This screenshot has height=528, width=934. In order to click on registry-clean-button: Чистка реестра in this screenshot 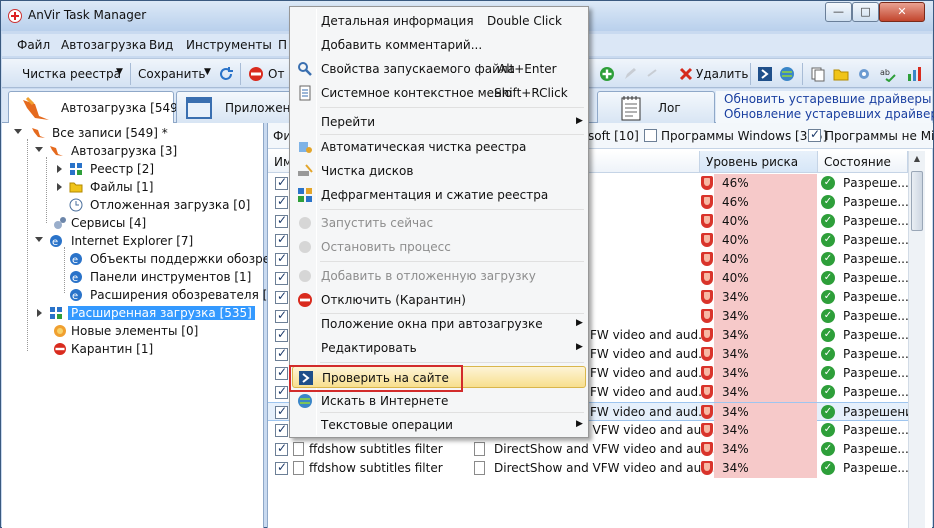, I will do `click(71, 74)`.